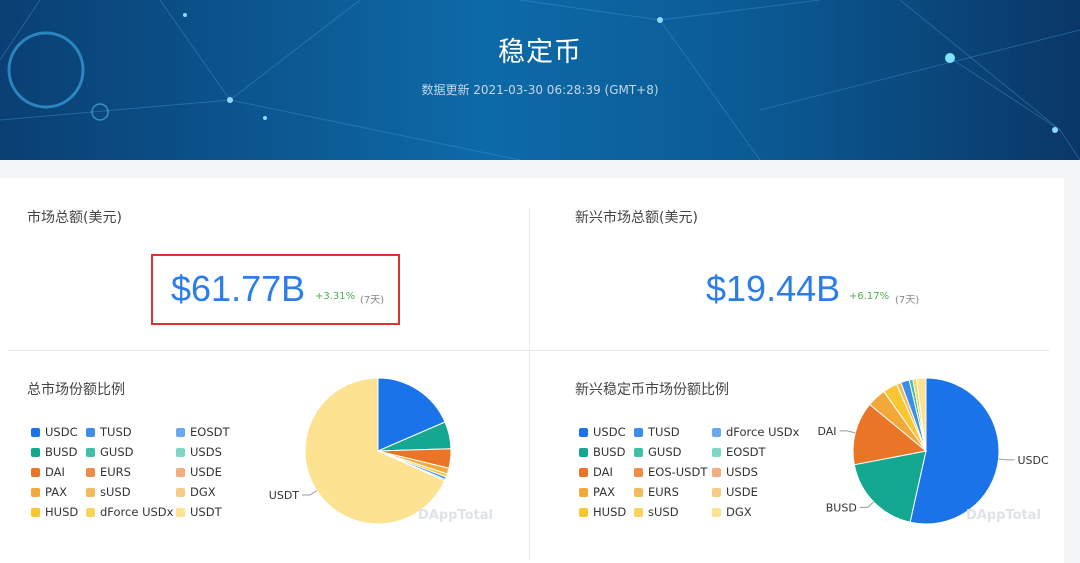  Describe the element at coordinates (455, 515) in the screenshot. I see `watermark-left: DAppTotal` at that location.